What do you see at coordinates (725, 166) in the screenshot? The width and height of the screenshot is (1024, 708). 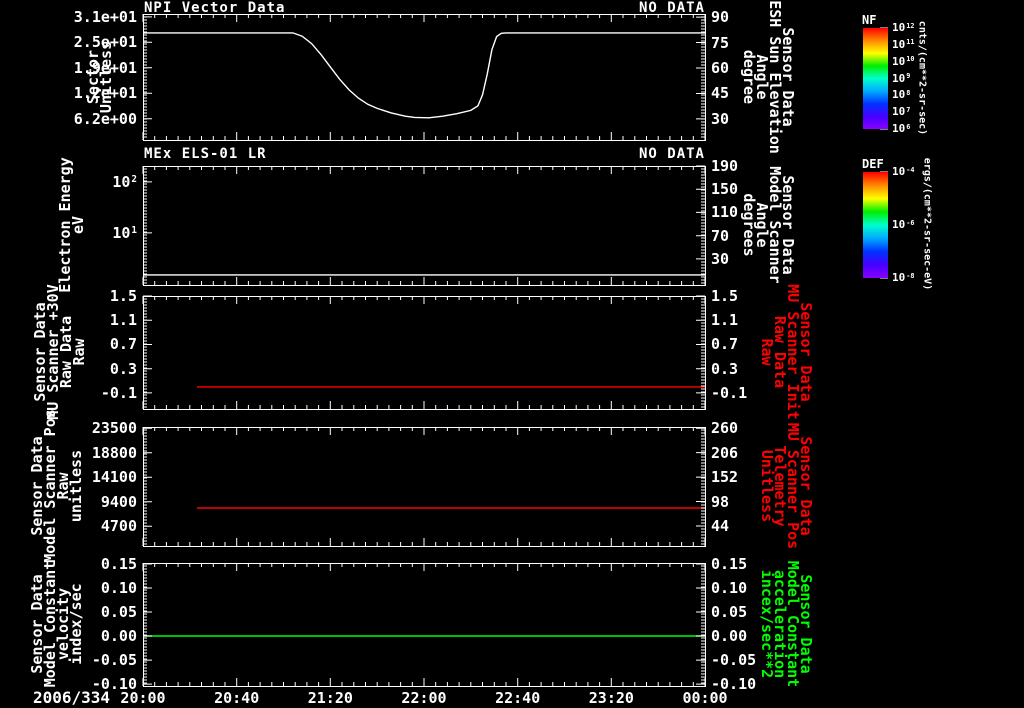 I see `p2-right-tick-label: 190` at bounding box center [725, 166].